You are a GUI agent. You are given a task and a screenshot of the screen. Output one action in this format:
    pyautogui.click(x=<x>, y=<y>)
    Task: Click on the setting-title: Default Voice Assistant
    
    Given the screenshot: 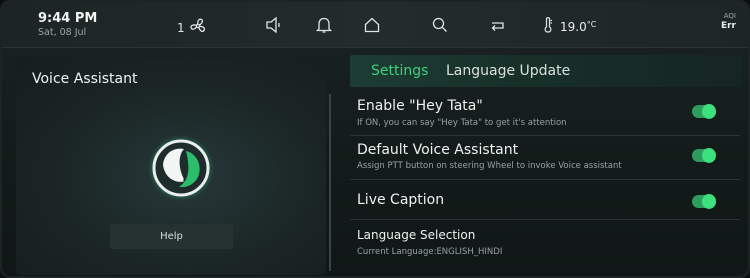 What is the action you would take?
    pyautogui.click(x=438, y=150)
    